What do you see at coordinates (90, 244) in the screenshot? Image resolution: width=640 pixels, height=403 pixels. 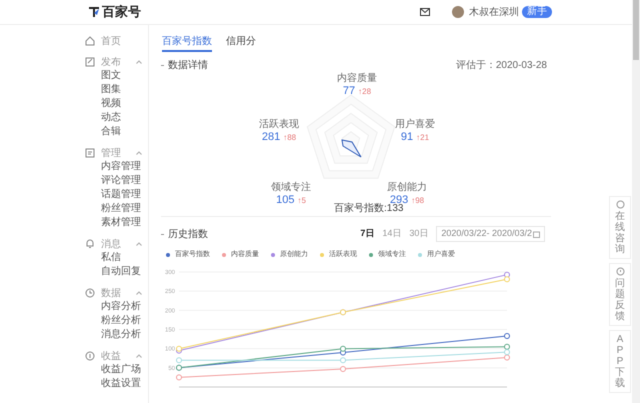 I see `bell-icon` at bounding box center [90, 244].